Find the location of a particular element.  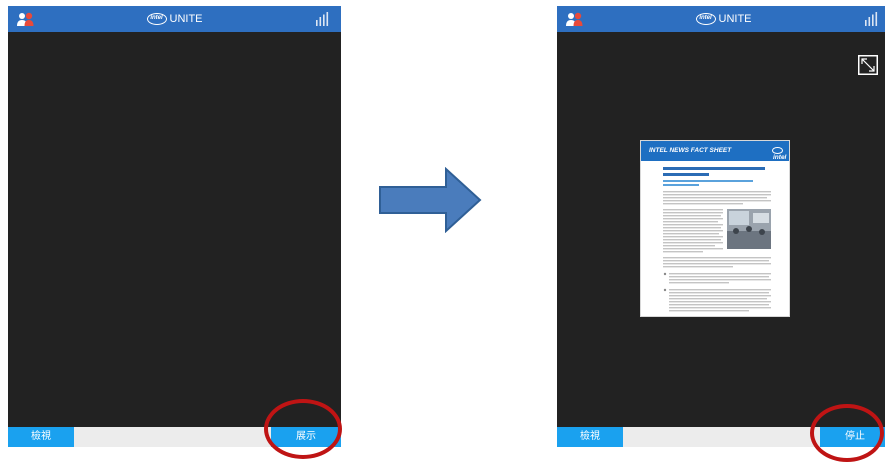

document-photo is located at coordinates (749, 229).